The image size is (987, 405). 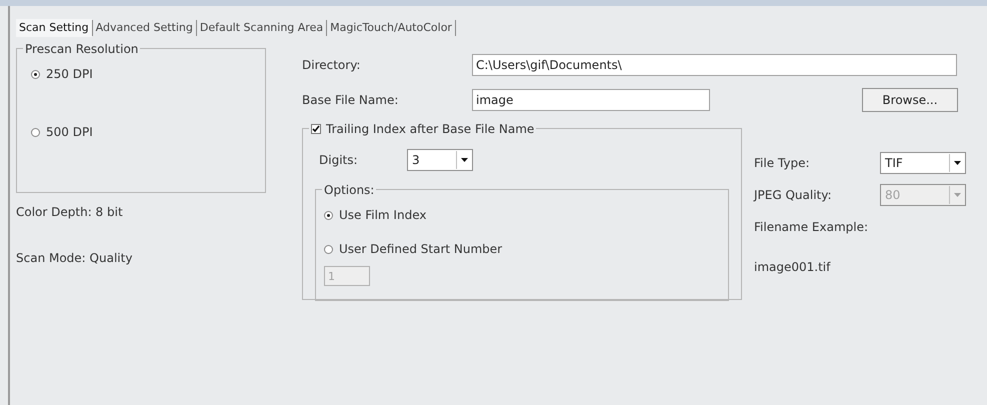 I want to click on checkbox-label: Trailing Index after Base File Name, so click(x=430, y=129).